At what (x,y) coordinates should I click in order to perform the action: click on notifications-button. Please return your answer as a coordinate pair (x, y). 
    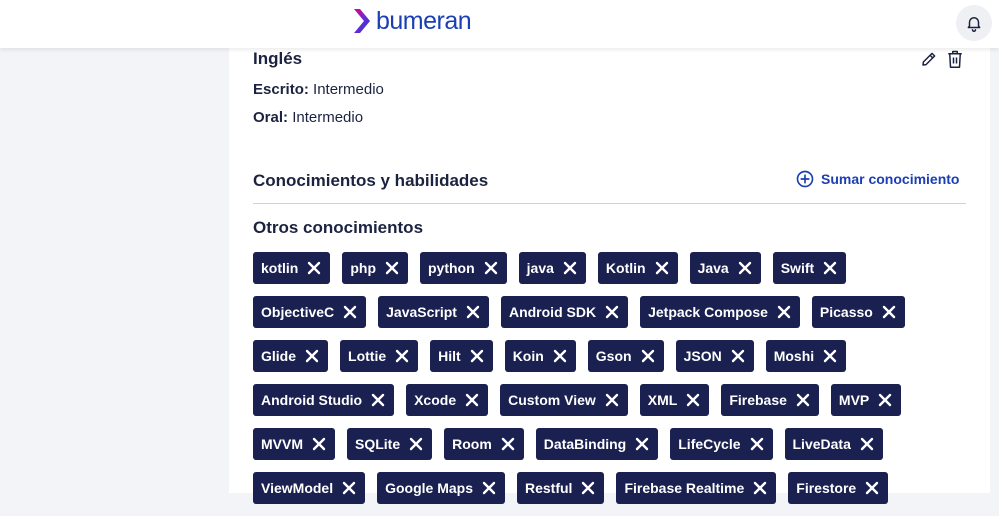
    Looking at the image, I should click on (974, 23).